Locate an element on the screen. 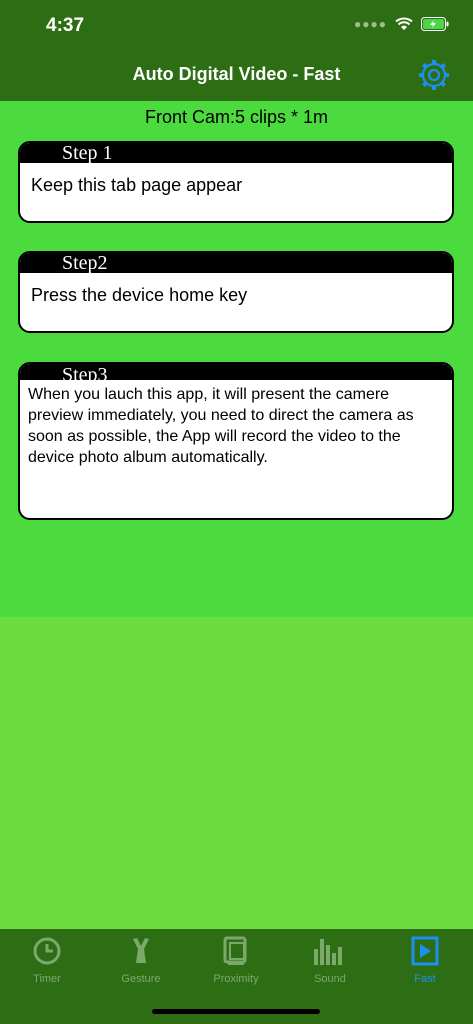 This screenshot has width=473, height=1024. tab-gesture: Gesture is located at coordinates (141, 960).